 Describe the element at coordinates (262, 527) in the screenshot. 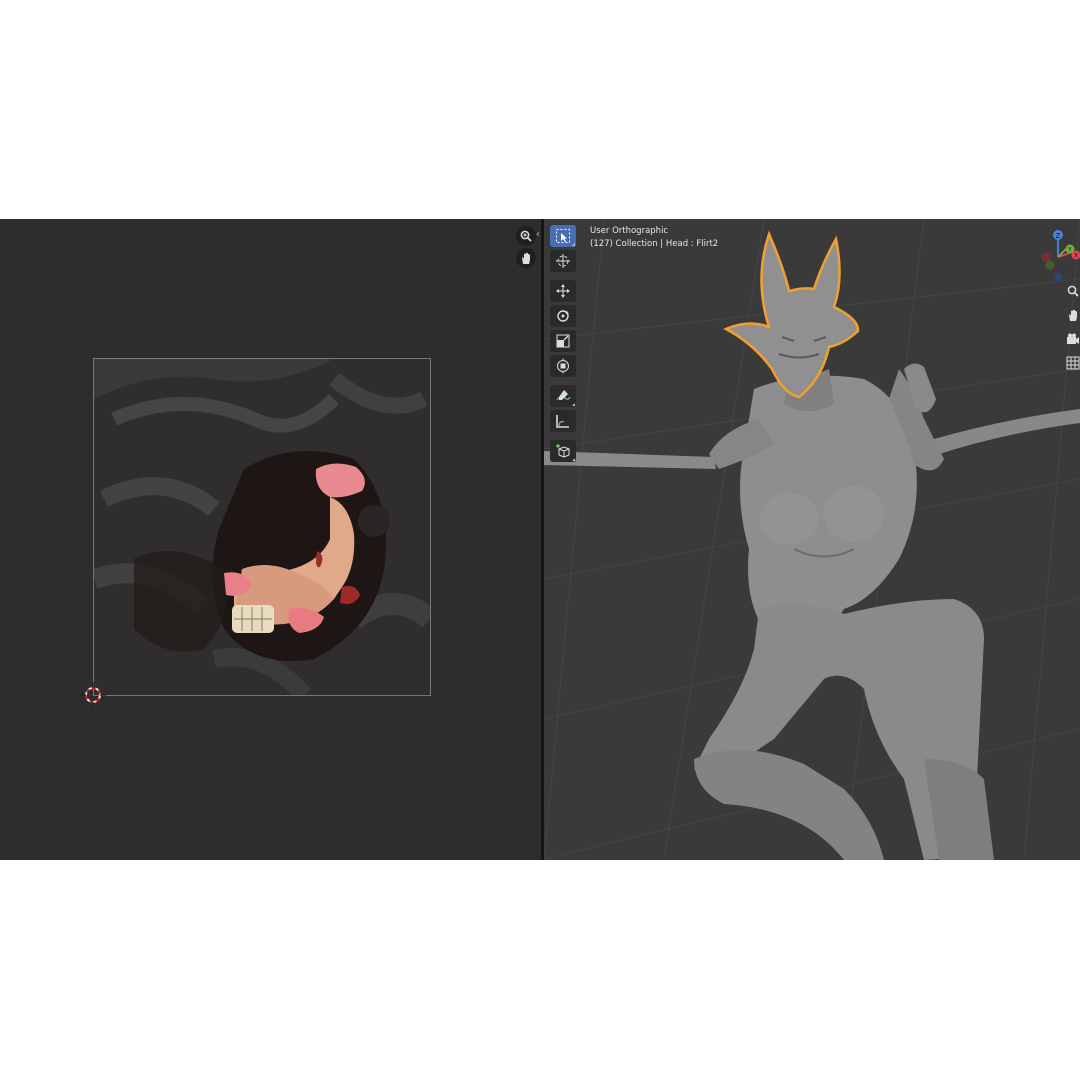

I see `texture-image` at that location.